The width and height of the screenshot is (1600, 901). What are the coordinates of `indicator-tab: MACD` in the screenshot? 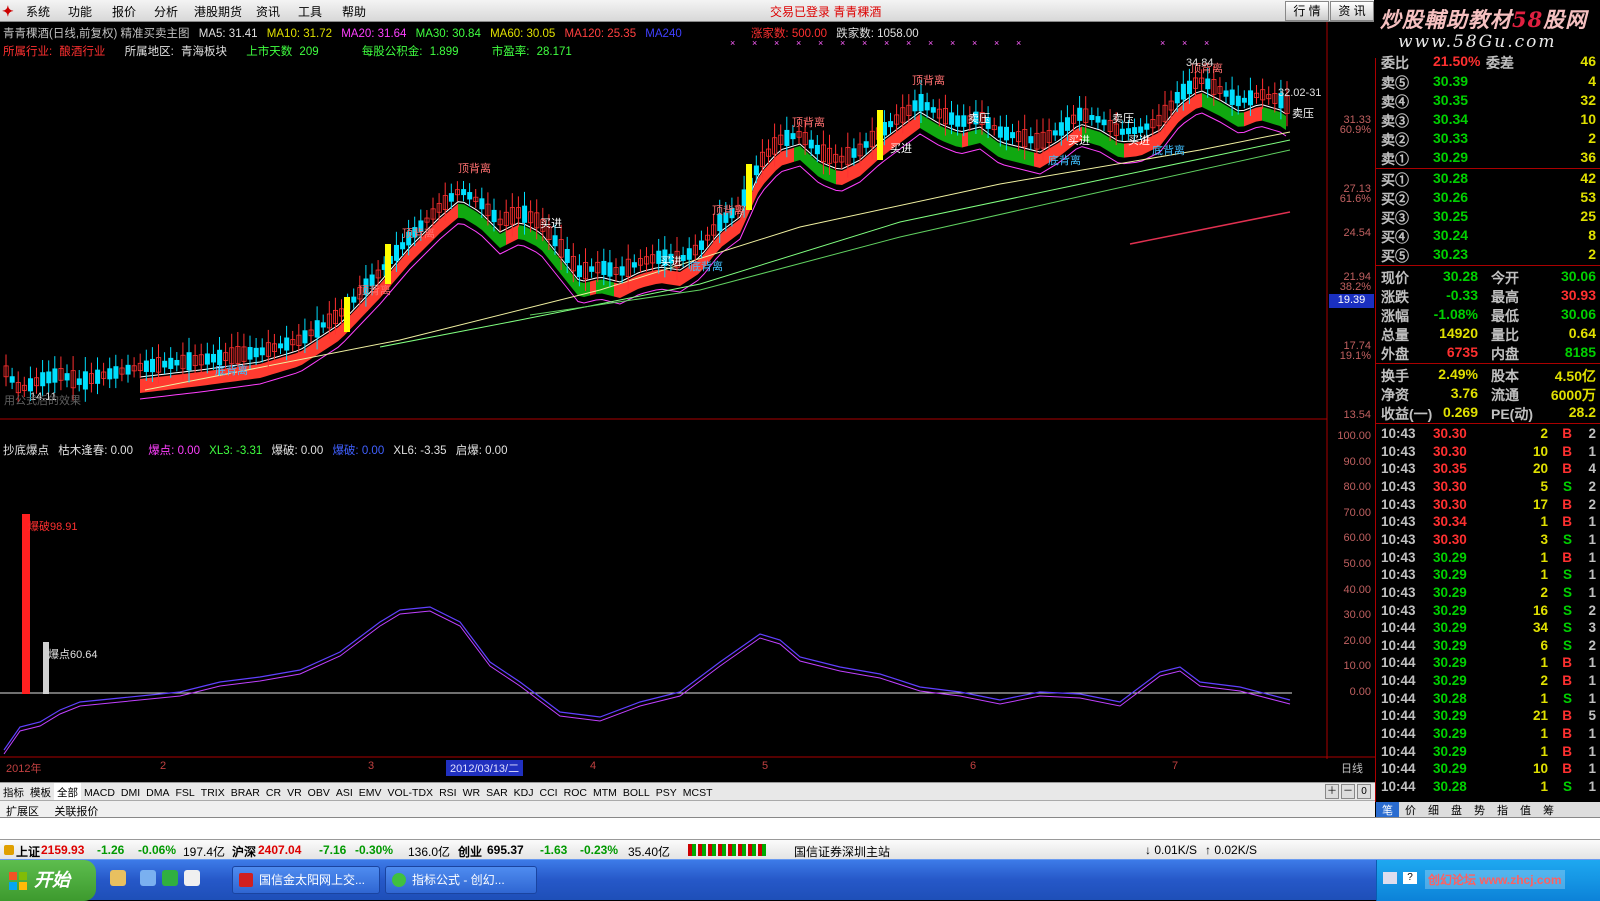 It's located at (99, 793).